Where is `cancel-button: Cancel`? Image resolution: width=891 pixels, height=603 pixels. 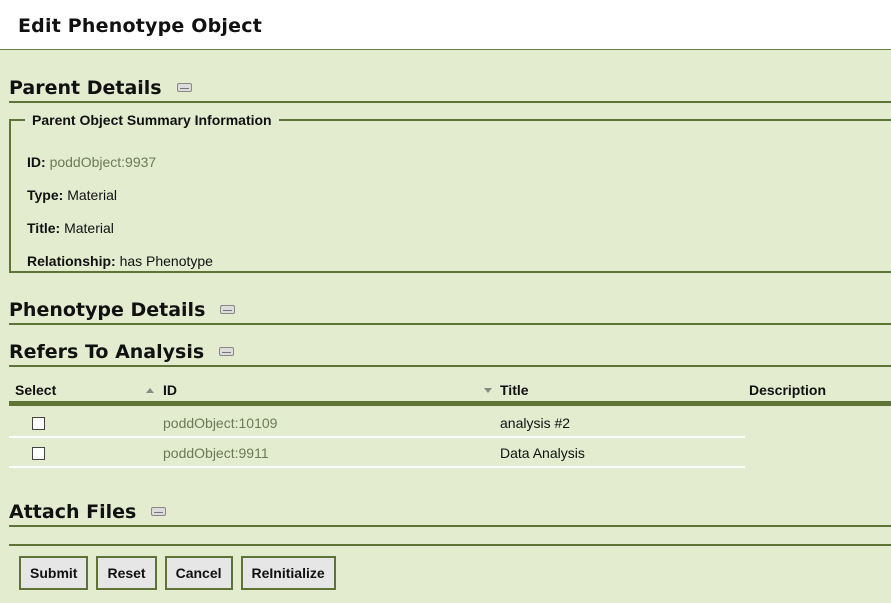
cancel-button: Cancel is located at coordinates (198, 573).